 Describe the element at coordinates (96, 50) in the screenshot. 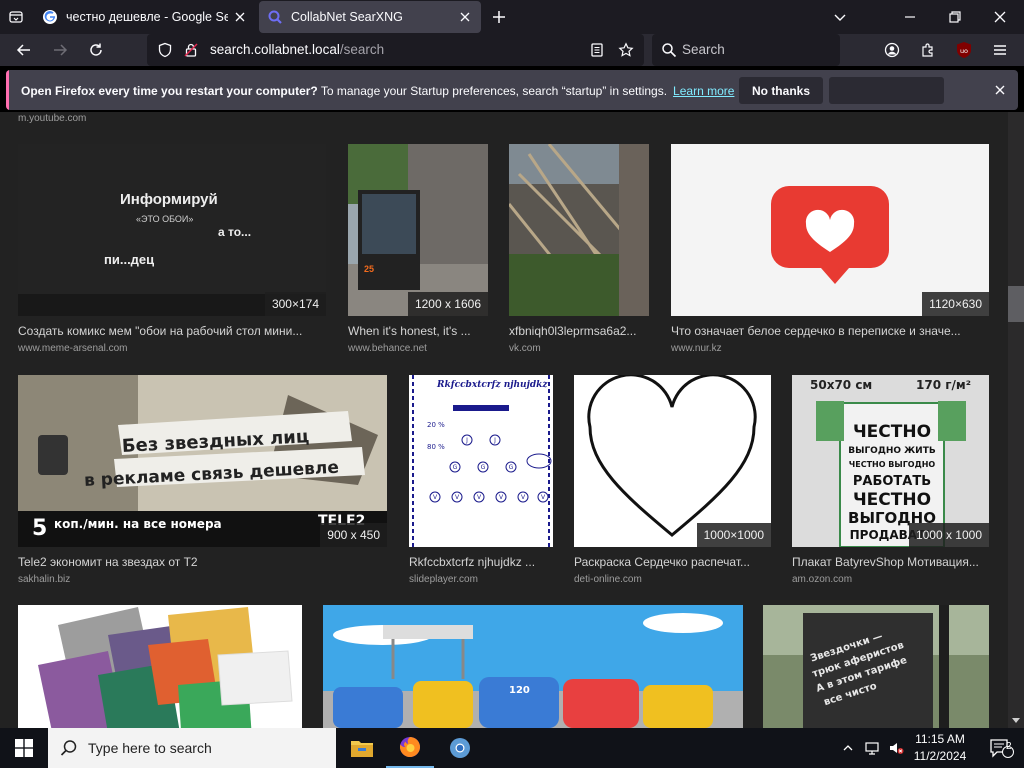

I see `reload-icon` at that location.